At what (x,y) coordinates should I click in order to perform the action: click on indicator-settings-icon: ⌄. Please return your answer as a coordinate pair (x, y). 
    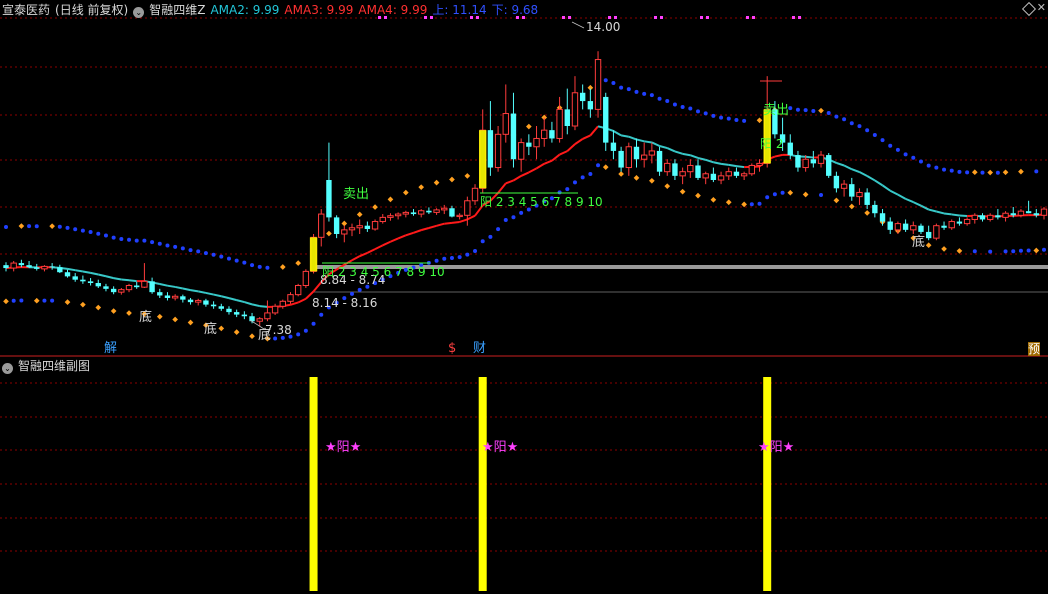
    Looking at the image, I should click on (139, 12).